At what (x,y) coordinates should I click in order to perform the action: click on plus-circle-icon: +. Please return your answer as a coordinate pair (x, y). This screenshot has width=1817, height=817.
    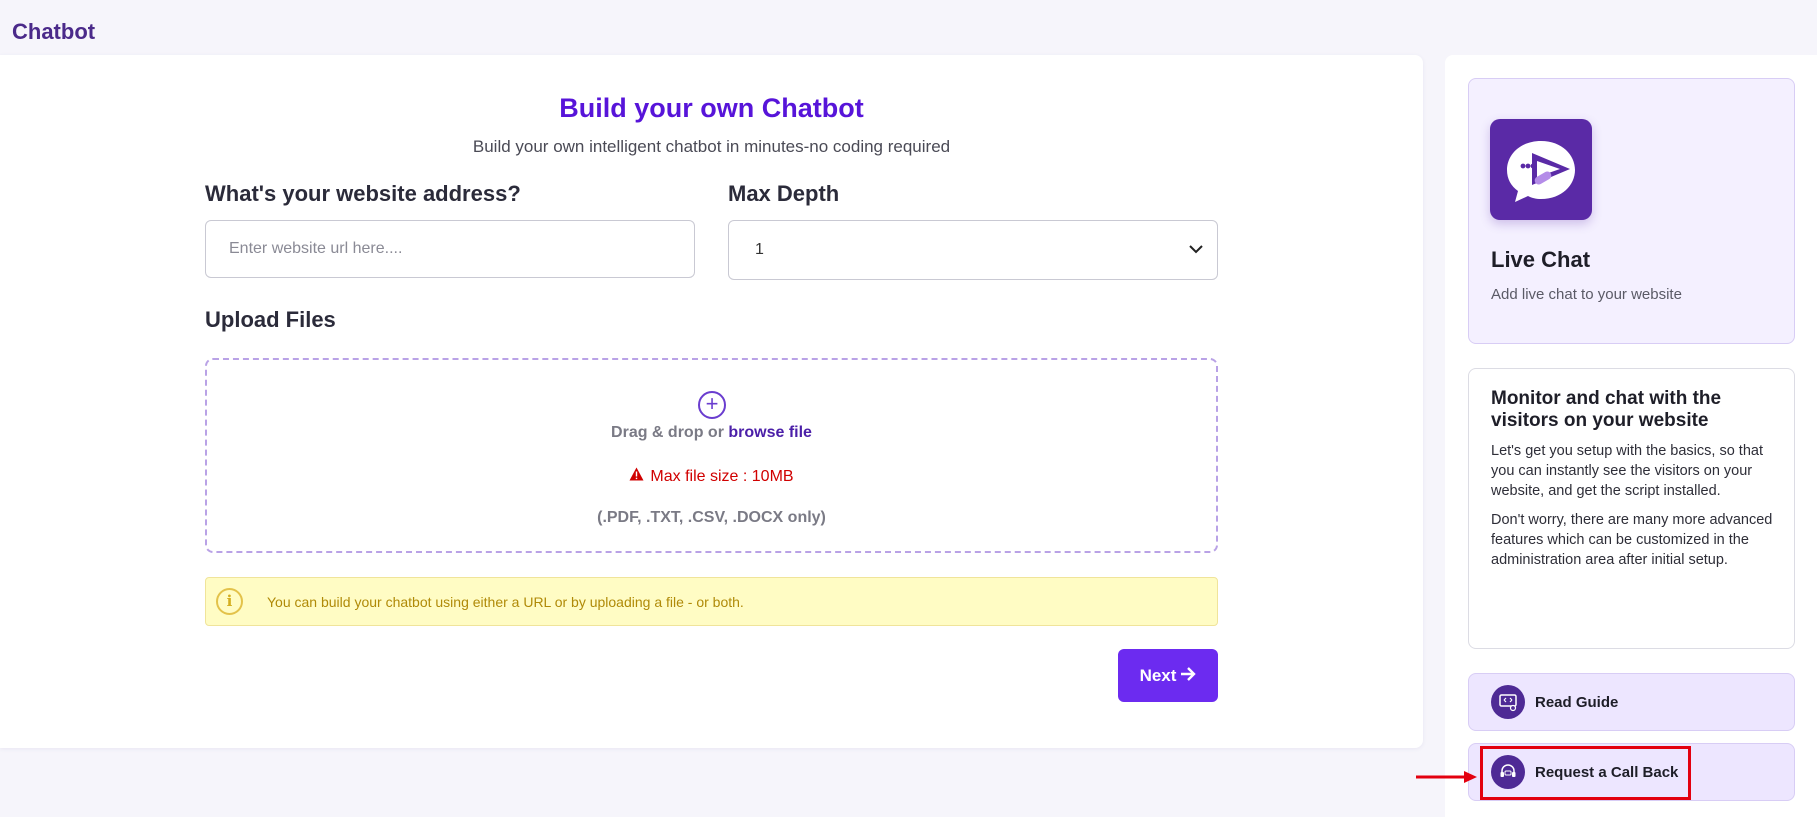
    Looking at the image, I should click on (712, 405).